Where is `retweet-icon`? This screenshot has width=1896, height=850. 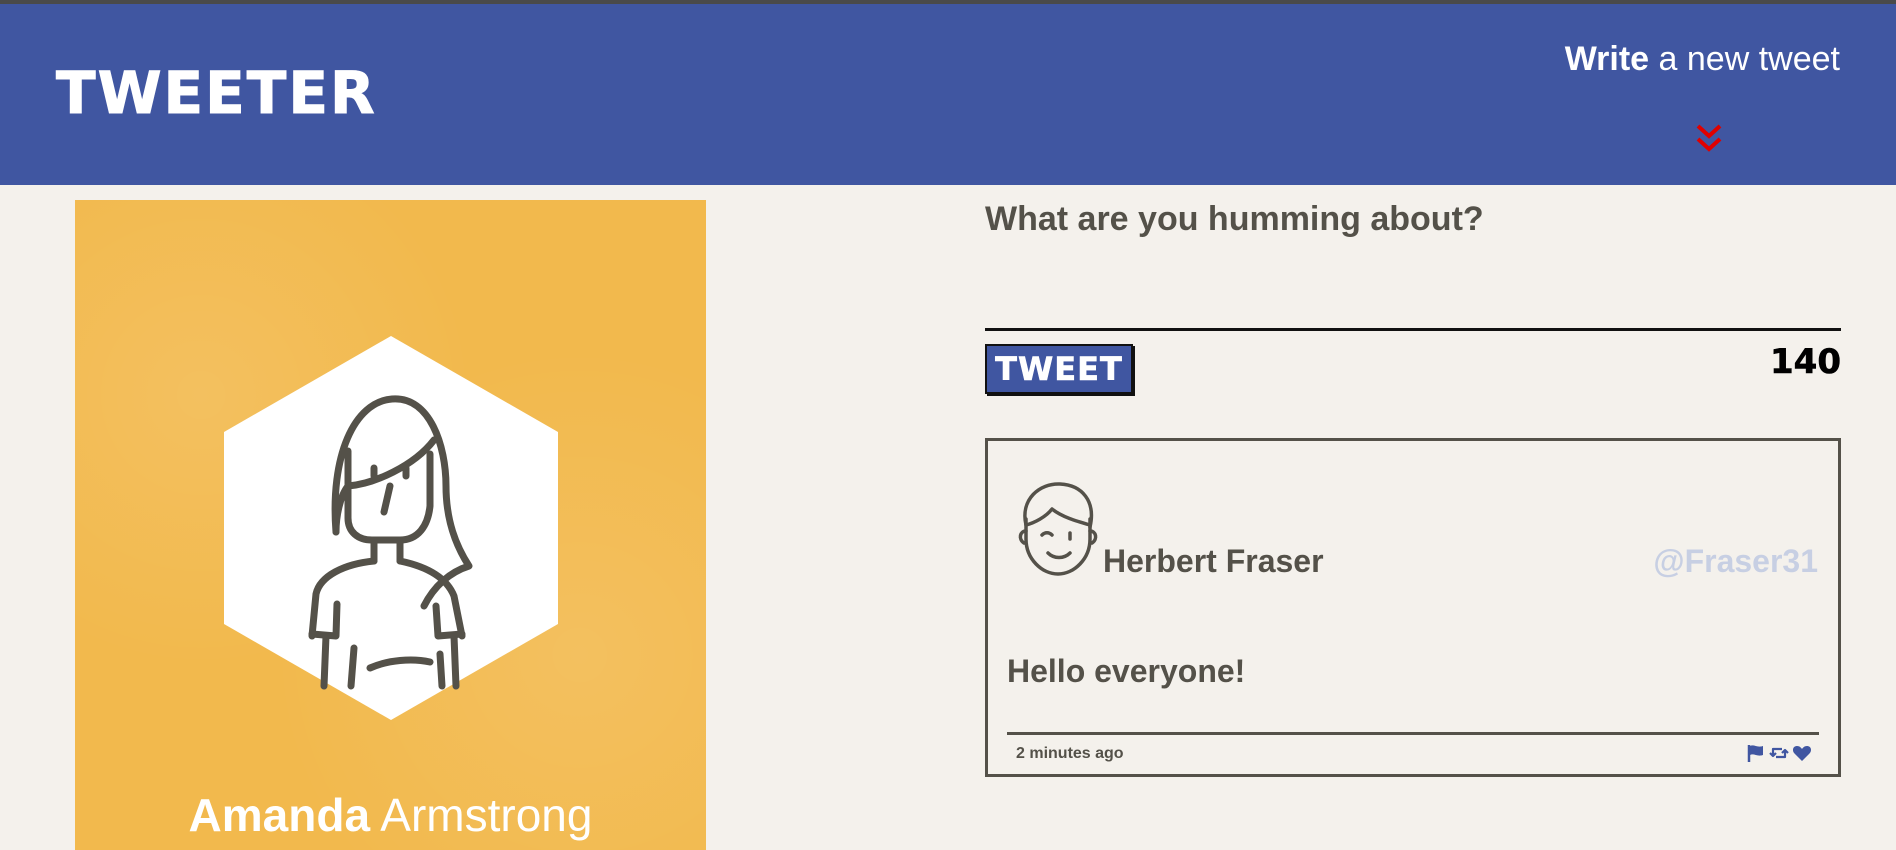 retweet-icon is located at coordinates (1779, 753).